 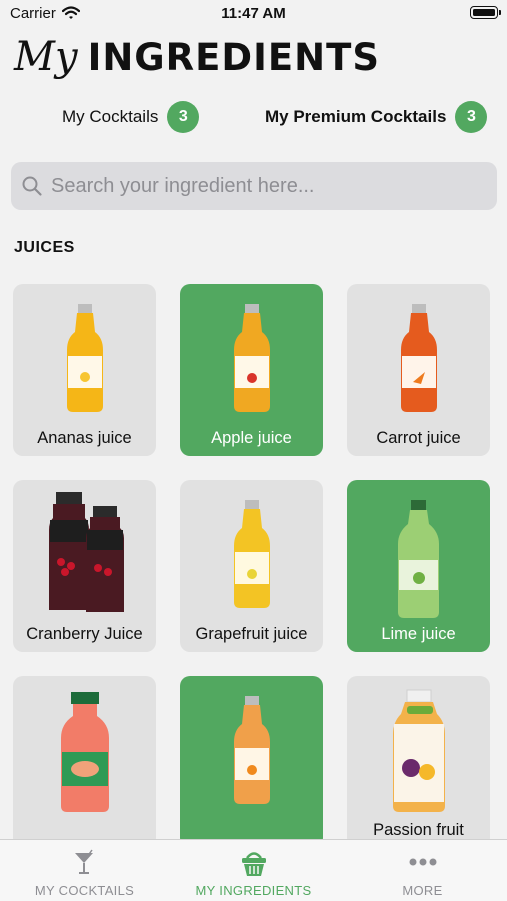 I want to click on ingredient-card-ananas-juice: Ananas juice, so click(x=84, y=370).